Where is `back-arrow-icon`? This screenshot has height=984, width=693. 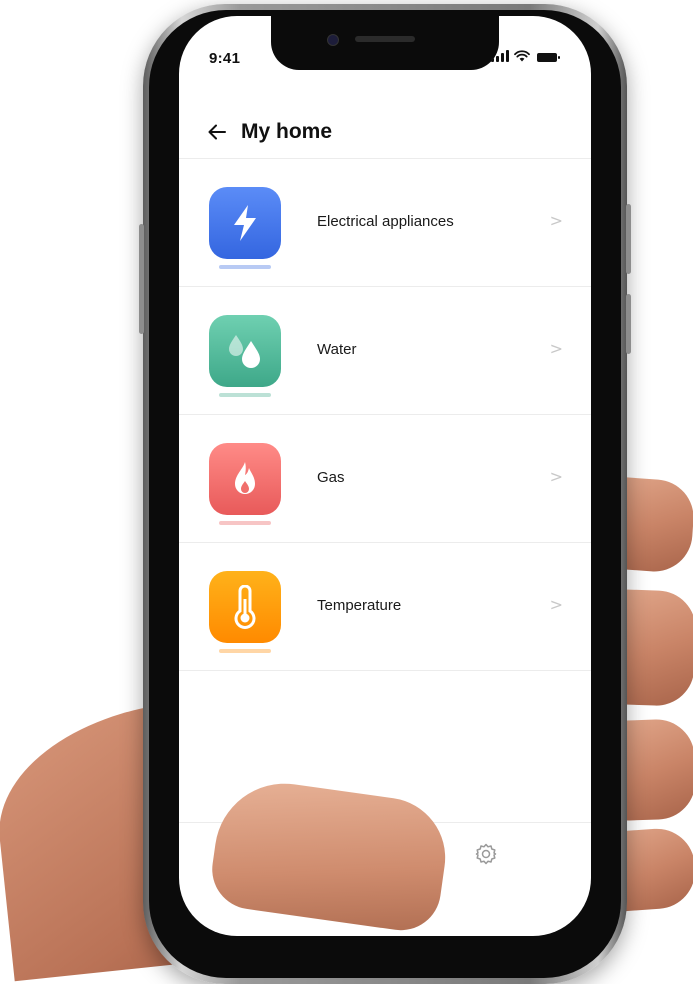 back-arrow-icon is located at coordinates (217, 132).